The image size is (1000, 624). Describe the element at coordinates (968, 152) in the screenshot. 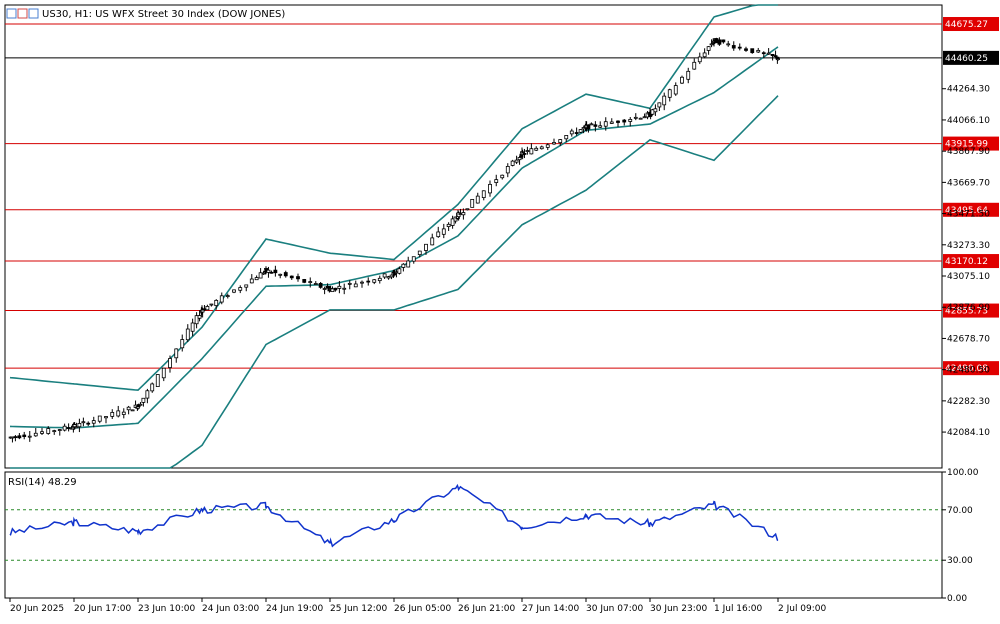

I see `price-tick-label: 43867.90` at that location.